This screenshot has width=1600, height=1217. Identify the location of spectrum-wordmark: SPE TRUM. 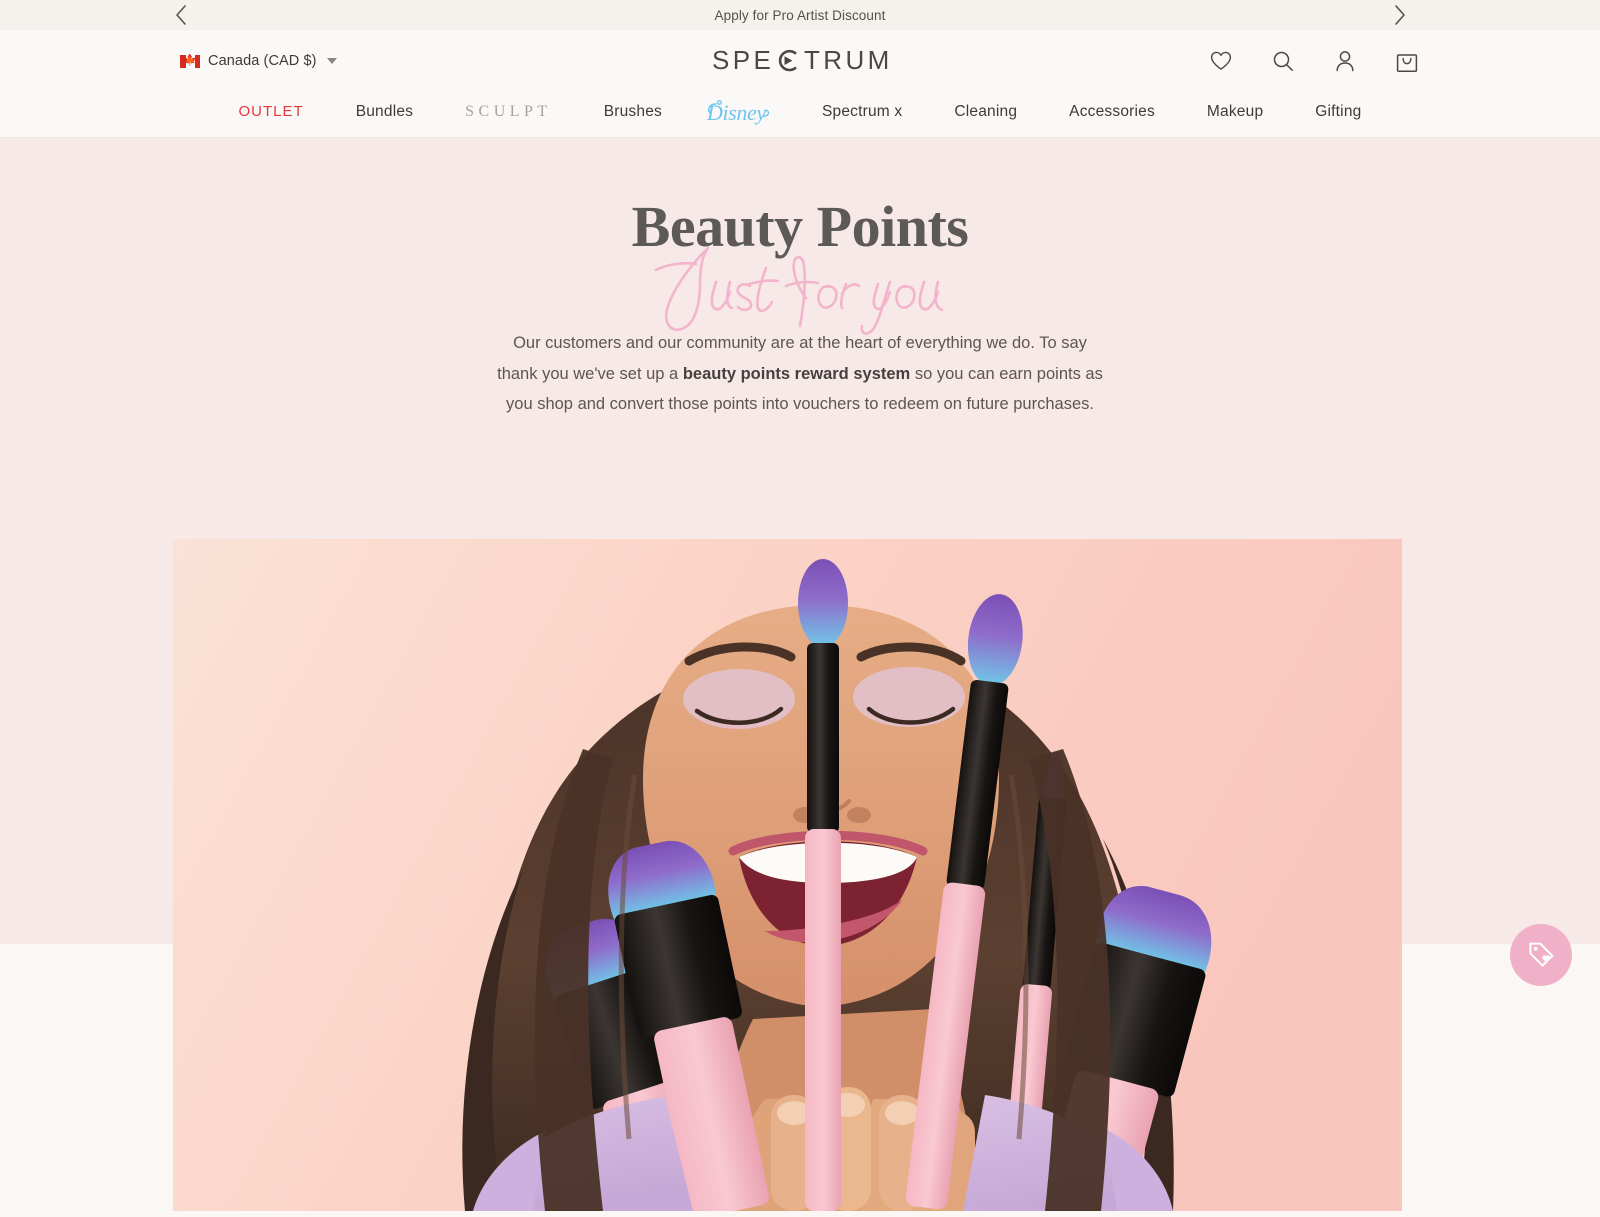
(800, 60).